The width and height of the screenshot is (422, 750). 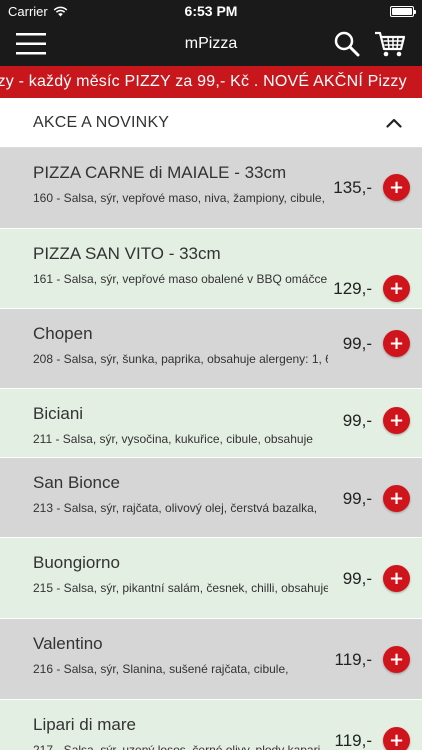 I want to click on battery-icon, so click(x=403, y=11).